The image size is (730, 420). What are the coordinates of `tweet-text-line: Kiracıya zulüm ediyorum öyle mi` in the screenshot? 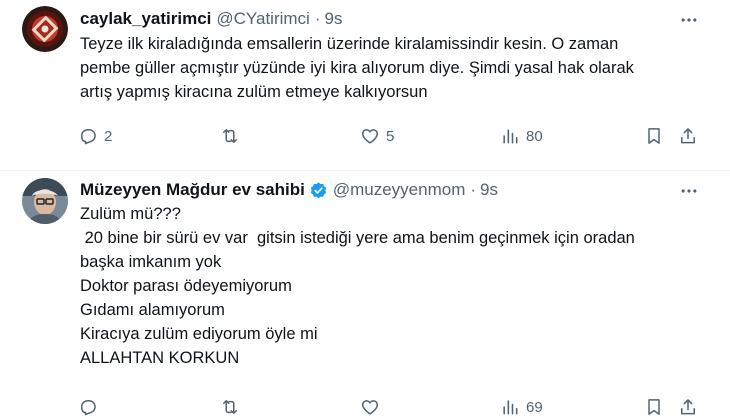 It's located at (199, 334).